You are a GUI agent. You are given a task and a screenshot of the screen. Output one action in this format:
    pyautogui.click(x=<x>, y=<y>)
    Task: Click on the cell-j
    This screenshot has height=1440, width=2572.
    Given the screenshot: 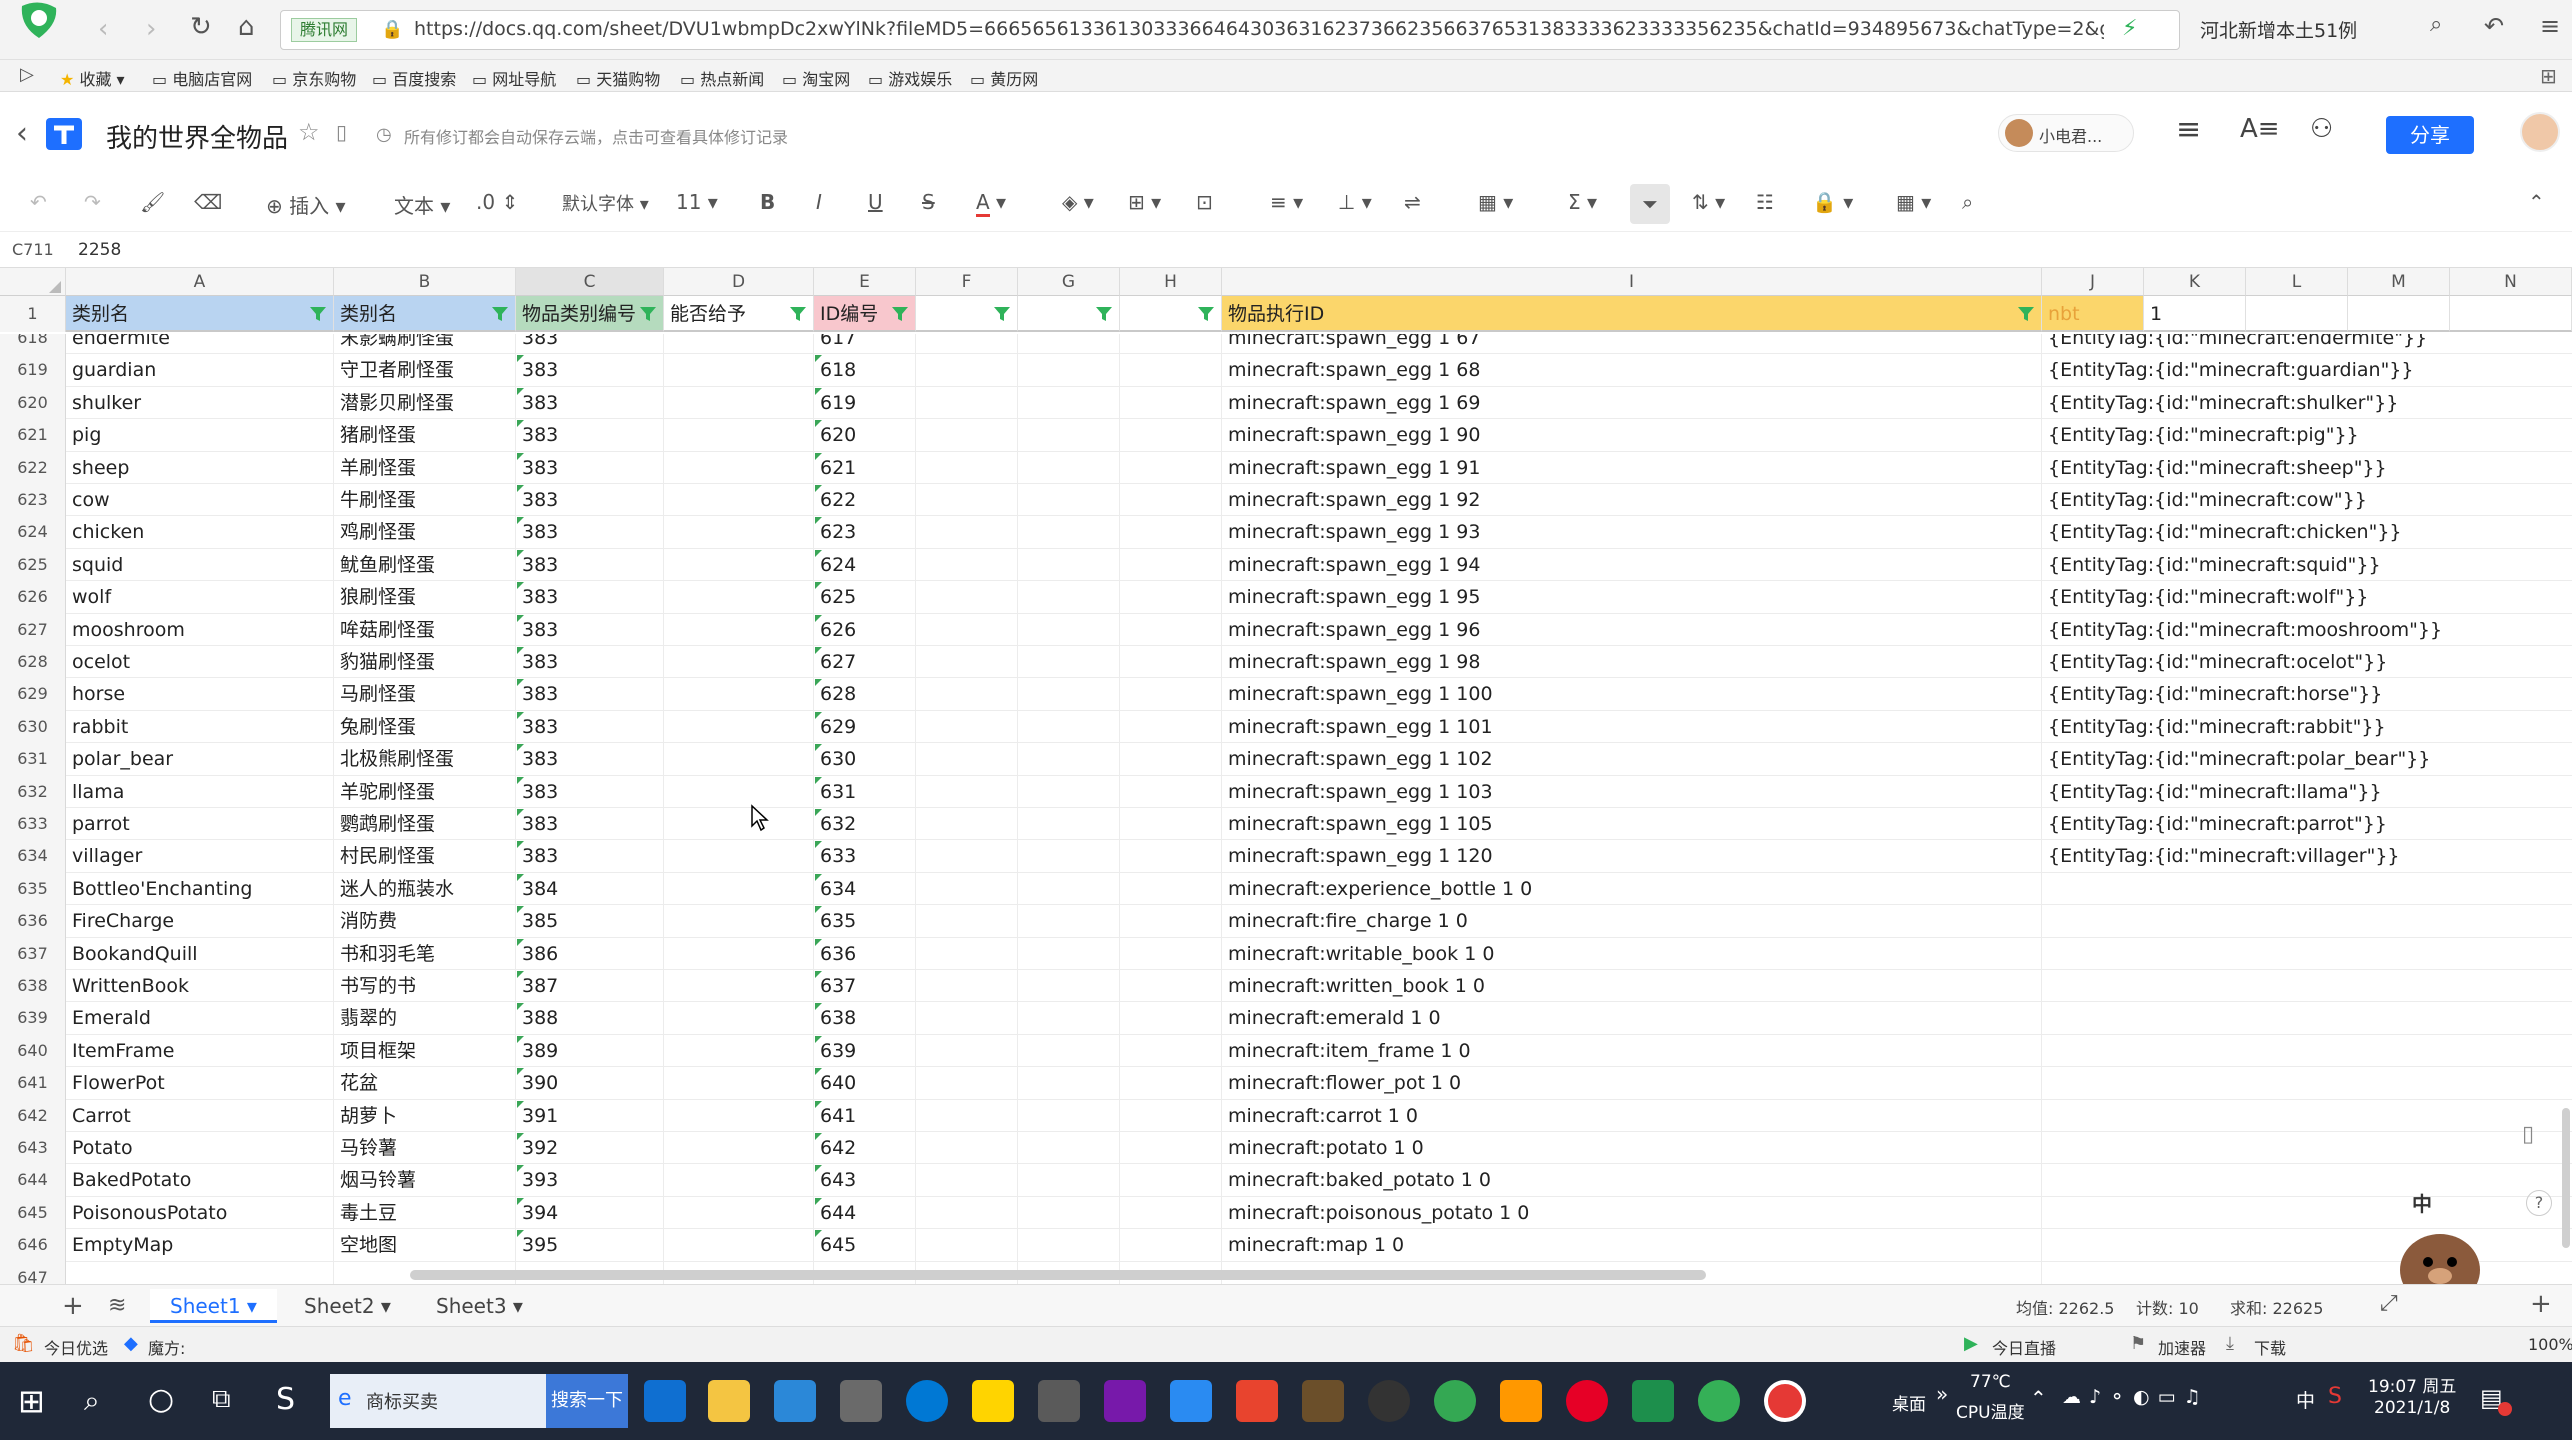 What is the action you would take?
    pyautogui.click(x=2307, y=986)
    